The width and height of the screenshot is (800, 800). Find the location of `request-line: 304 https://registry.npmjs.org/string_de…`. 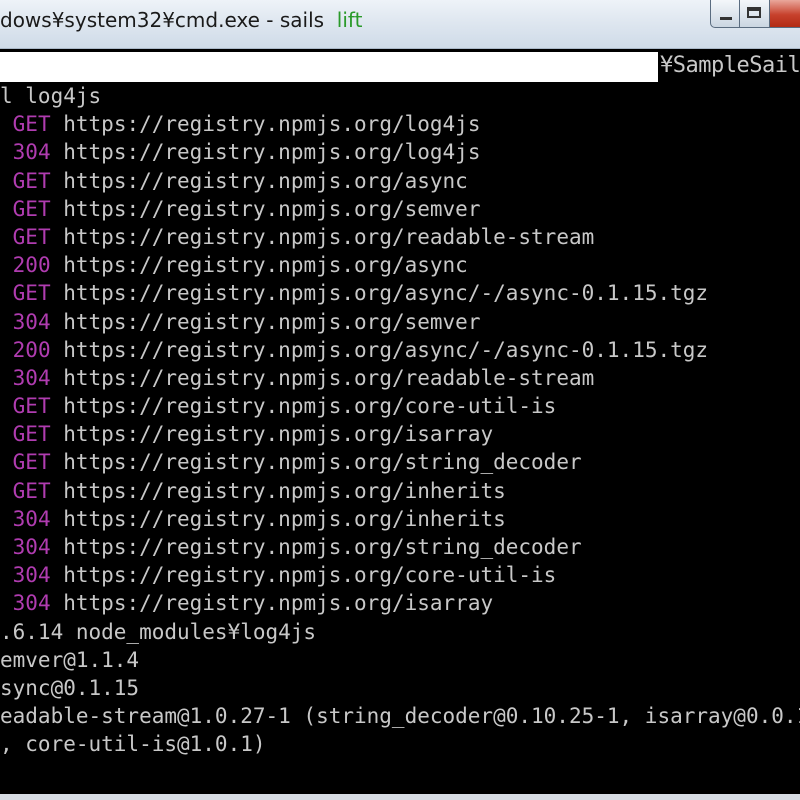

request-line: 304 https://registry.npmjs.org/string_de… is located at coordinates (400, 547).